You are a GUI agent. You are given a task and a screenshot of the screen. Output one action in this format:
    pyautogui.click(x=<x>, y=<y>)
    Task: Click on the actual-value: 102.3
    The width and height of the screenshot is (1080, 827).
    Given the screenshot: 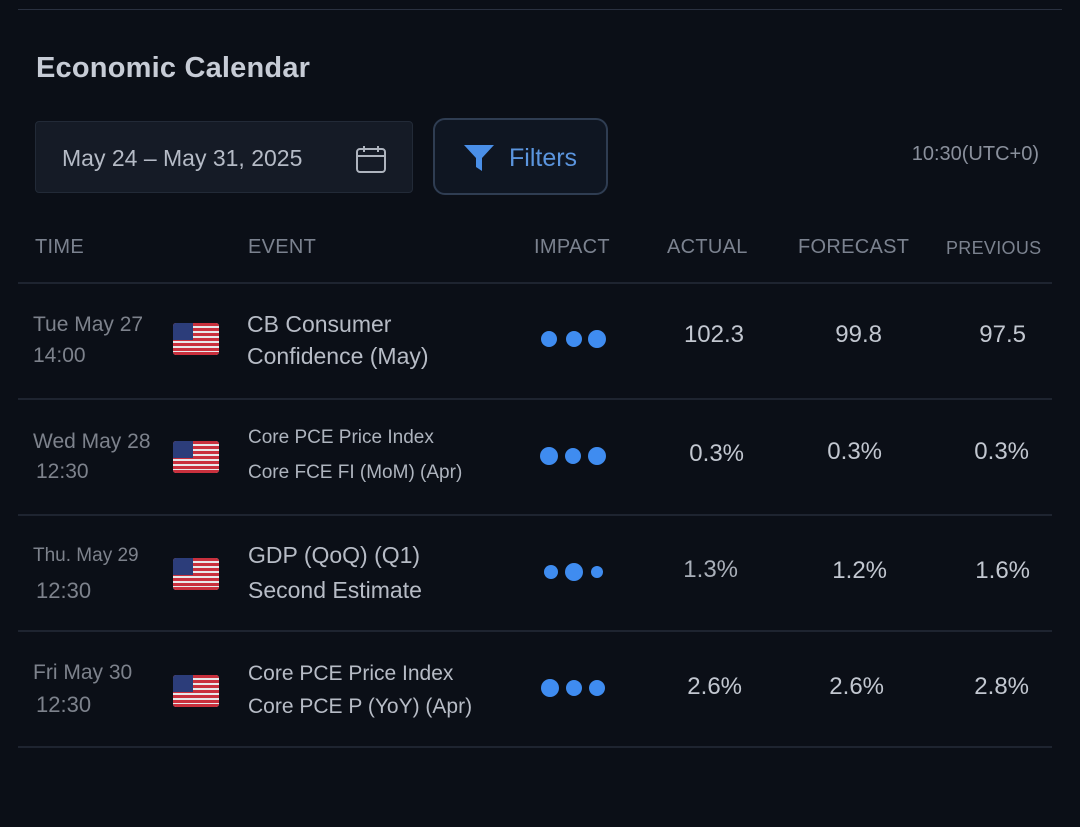 What is the action you would take?
    pyautogui.click(x=713, y=334)
    